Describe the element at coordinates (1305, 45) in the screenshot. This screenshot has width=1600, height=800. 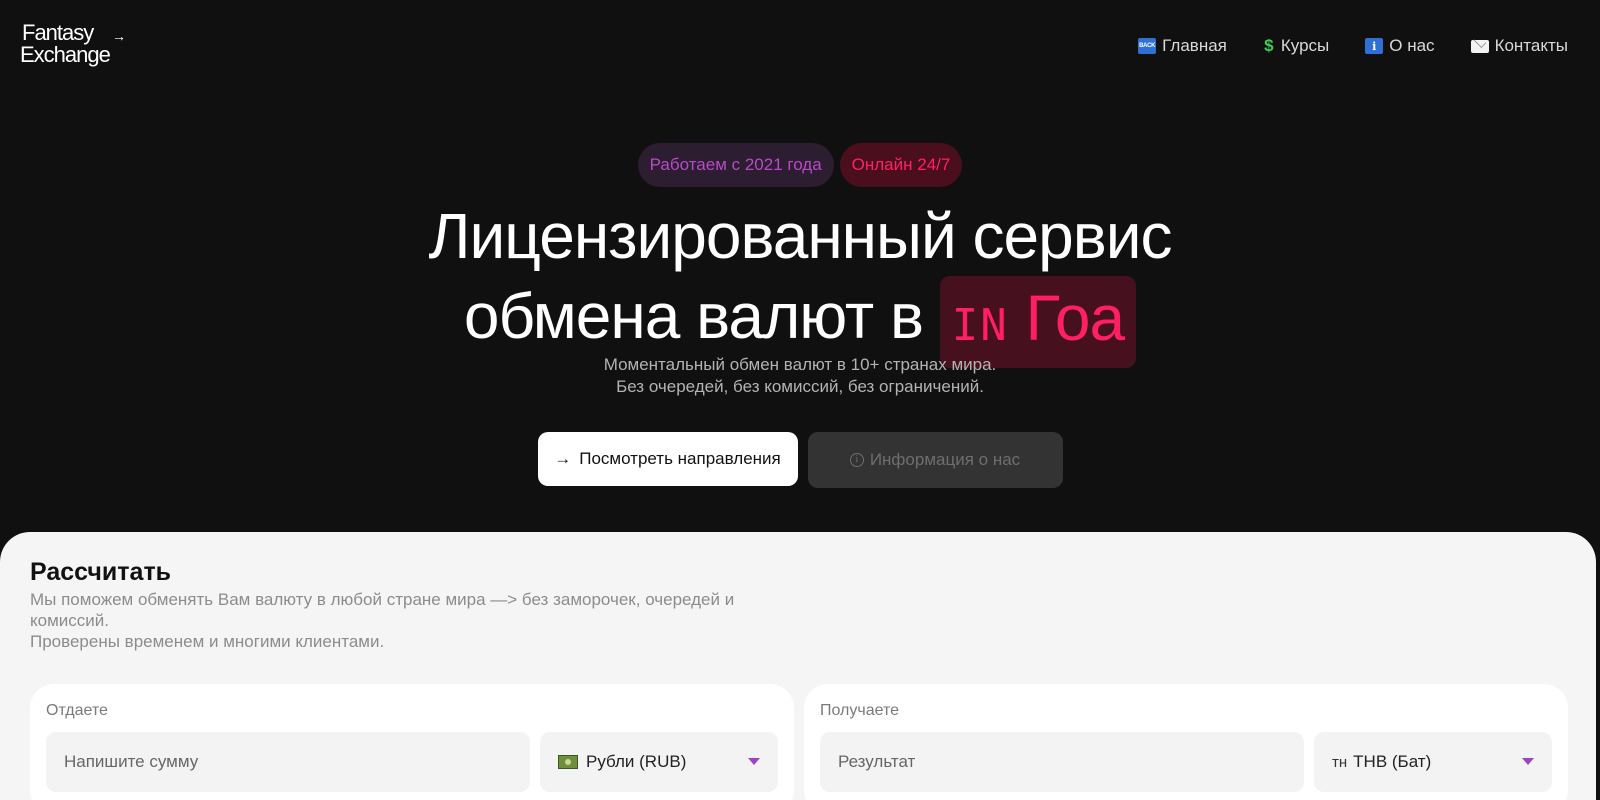
I see `nav-item-label: Курсы` at that location.